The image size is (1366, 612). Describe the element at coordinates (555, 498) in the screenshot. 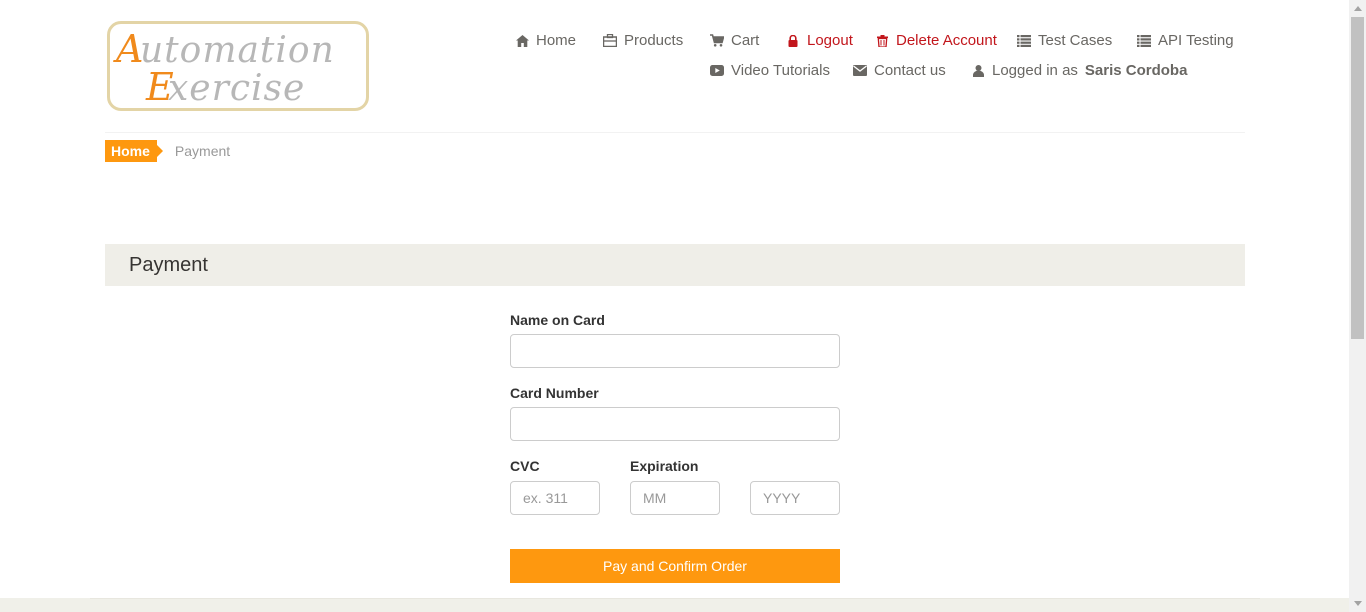

I see `cvc-input` at that location.